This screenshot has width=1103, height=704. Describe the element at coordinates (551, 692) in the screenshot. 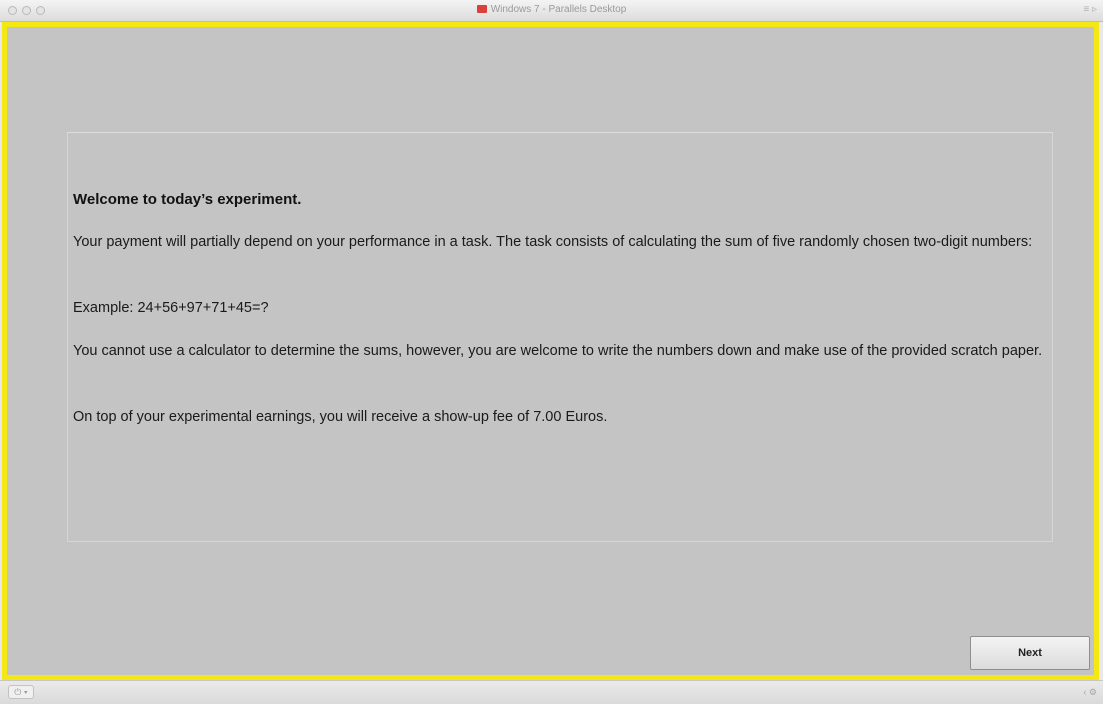

I see `window-statusbar: ⏻ ▾ ‹ ⚙` at that location.